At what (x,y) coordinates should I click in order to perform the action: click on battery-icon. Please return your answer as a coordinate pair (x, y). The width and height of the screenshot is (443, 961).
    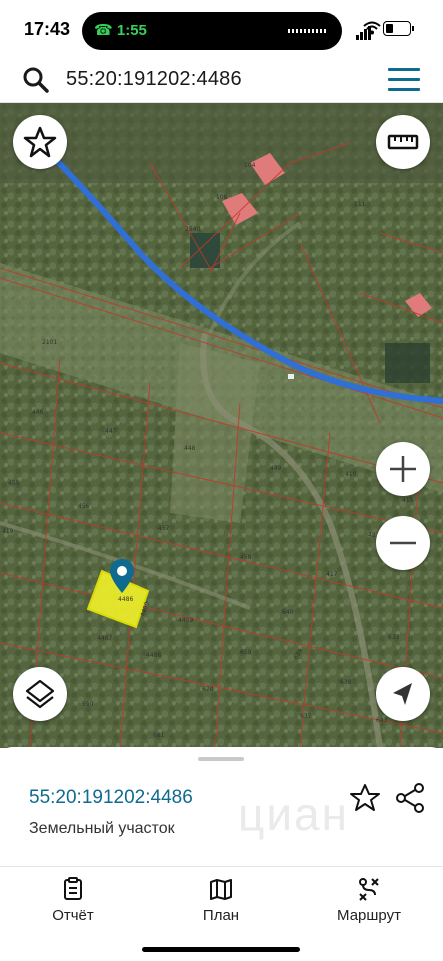
    Looking at the image, I should click on (398, 28).